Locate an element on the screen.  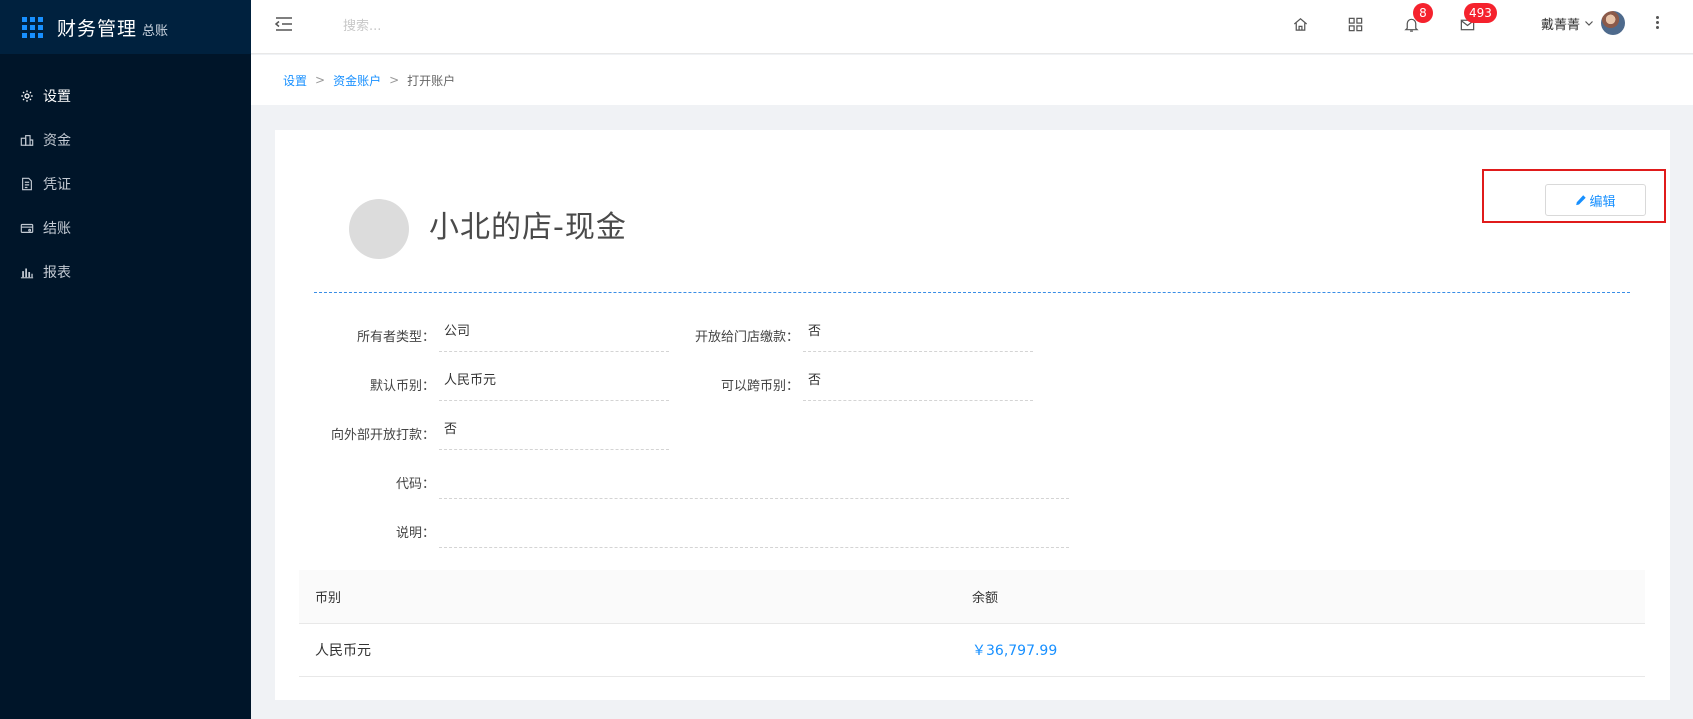
field-description: 说明： is located at coordinates (672, 529).